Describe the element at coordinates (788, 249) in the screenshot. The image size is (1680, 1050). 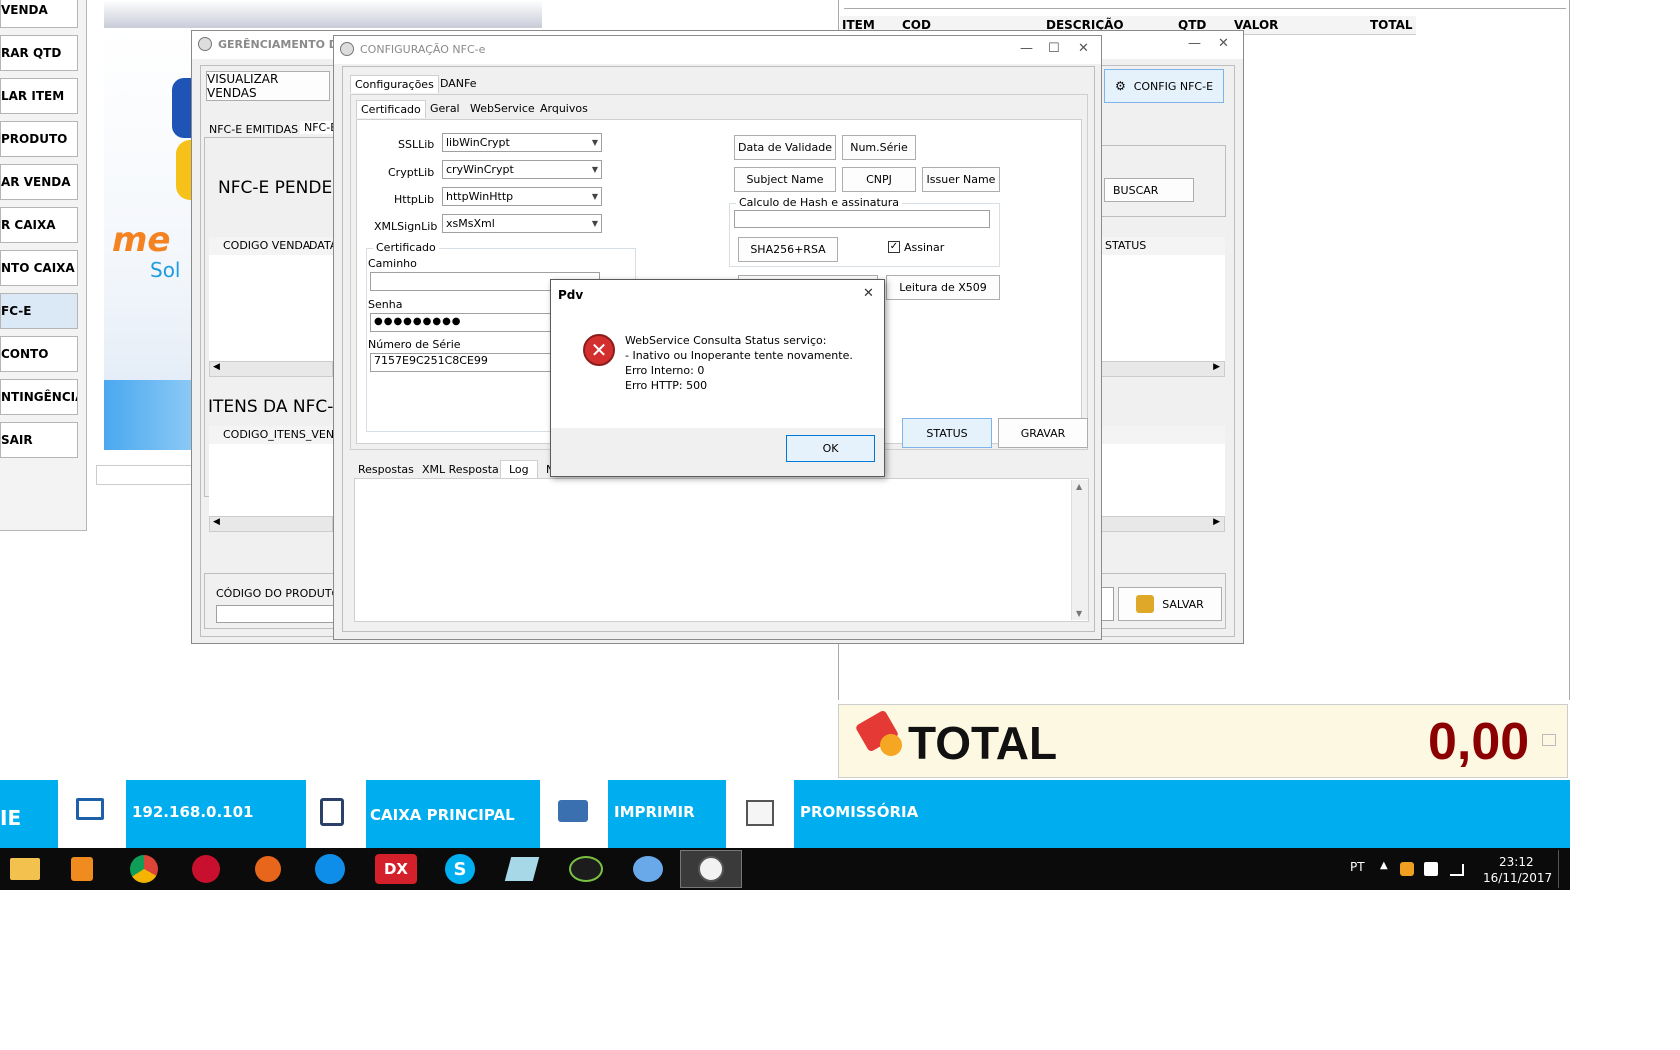
I see `sha256-rsa-button: SHA256+RSA` at that location.